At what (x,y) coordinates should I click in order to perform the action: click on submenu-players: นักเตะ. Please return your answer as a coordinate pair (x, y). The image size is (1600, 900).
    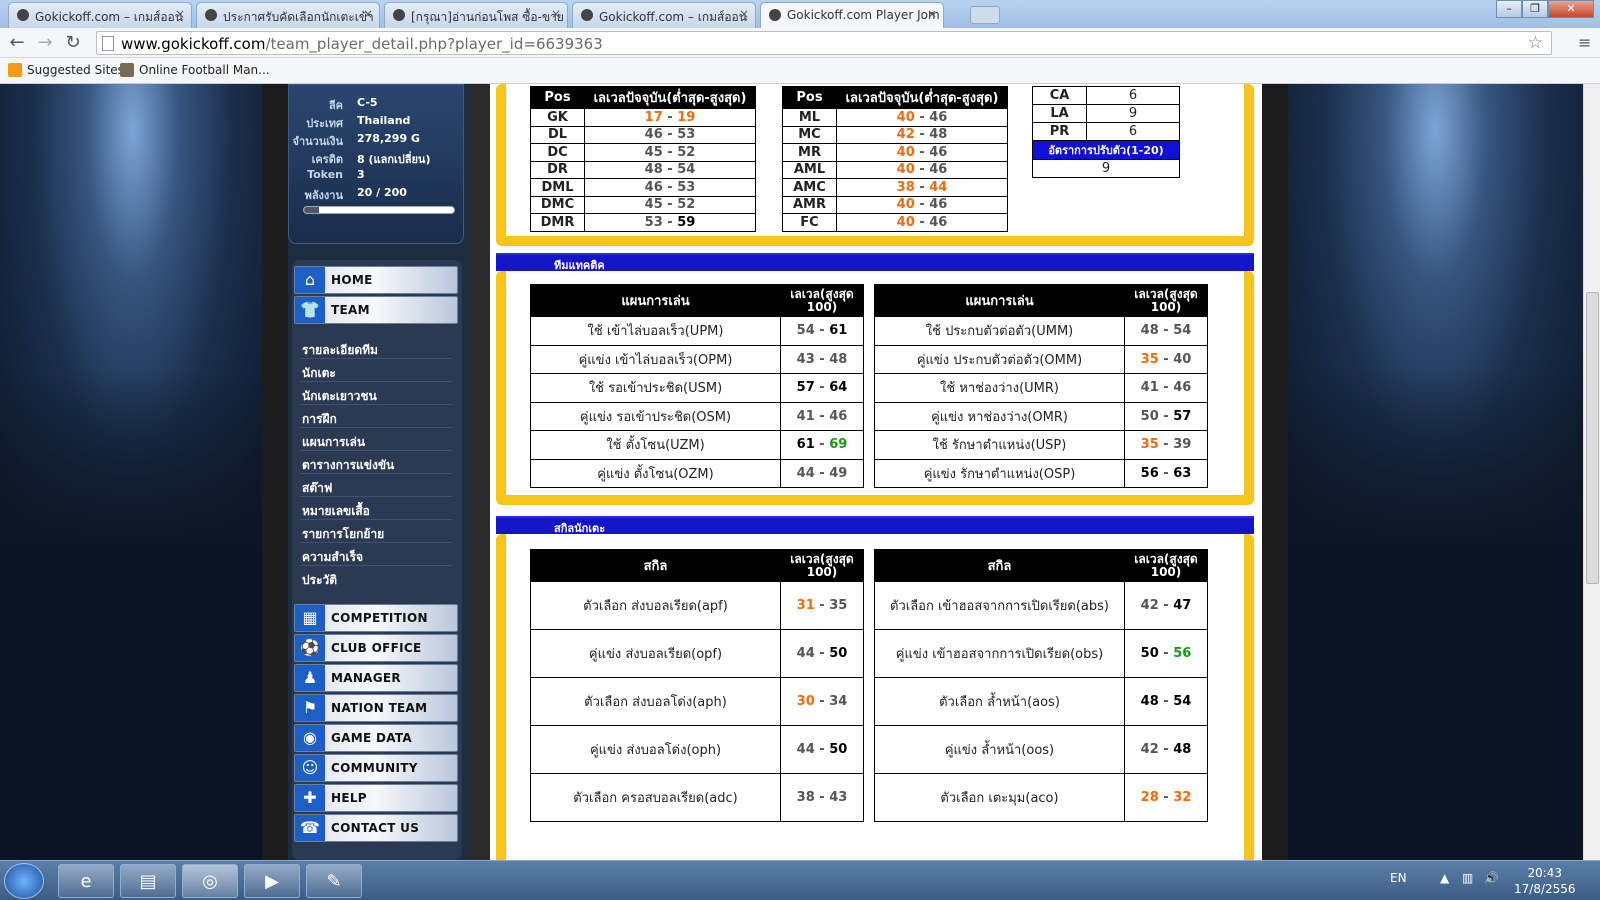
    Looking at the image, I should click on (376, 371).